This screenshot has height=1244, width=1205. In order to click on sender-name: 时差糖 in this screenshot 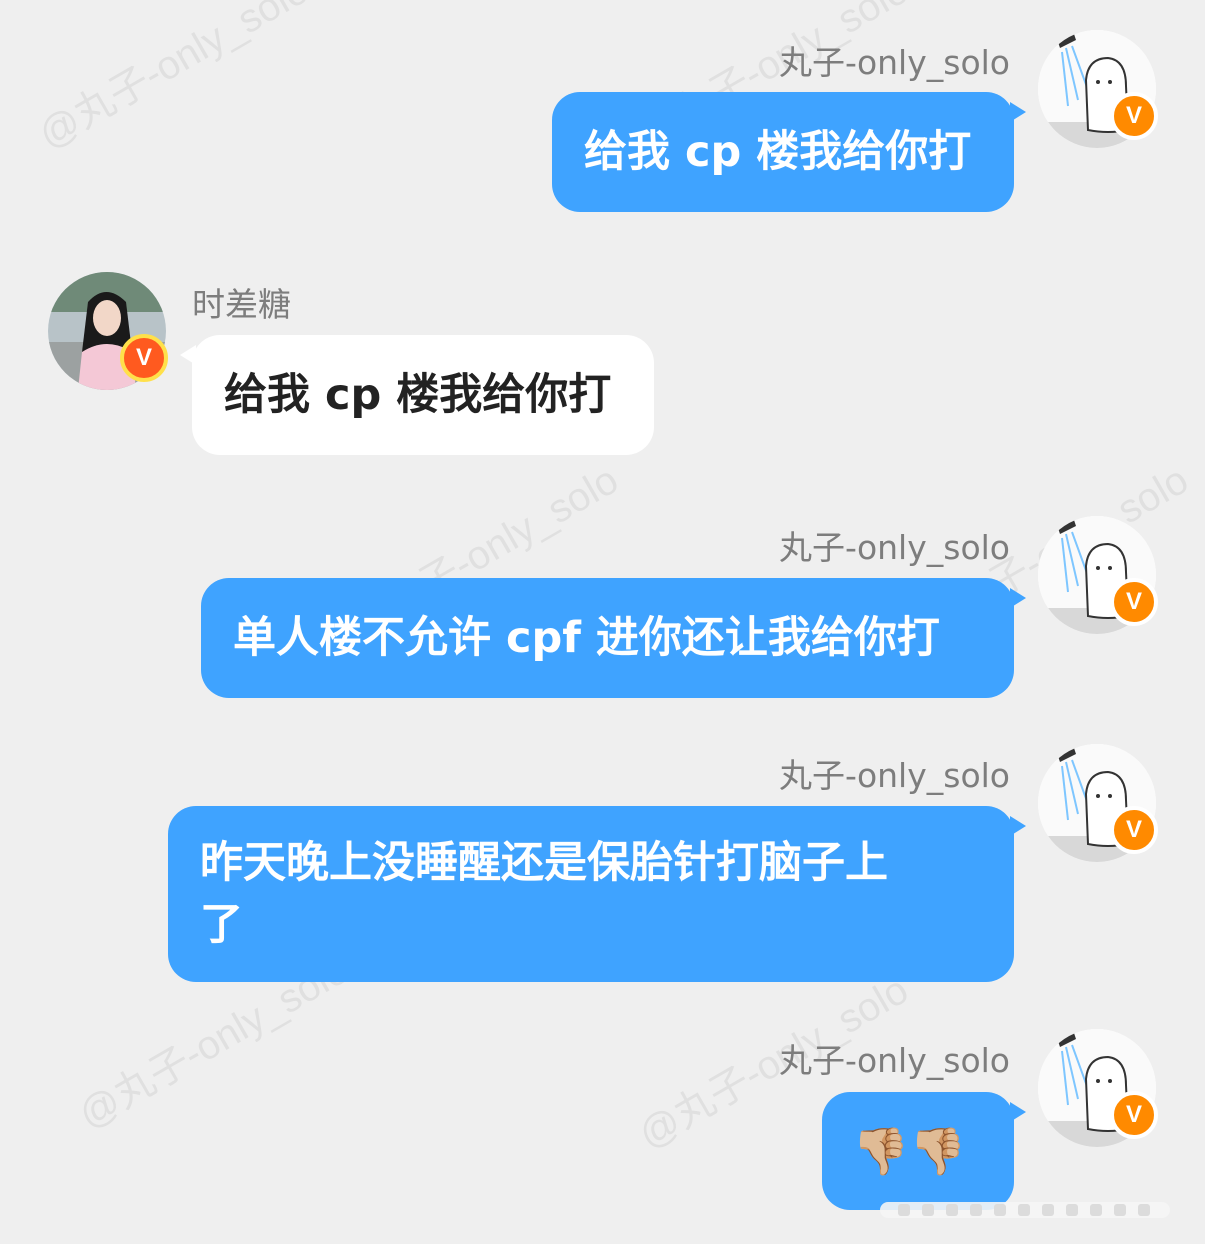, I will do `click(241, 304)`.